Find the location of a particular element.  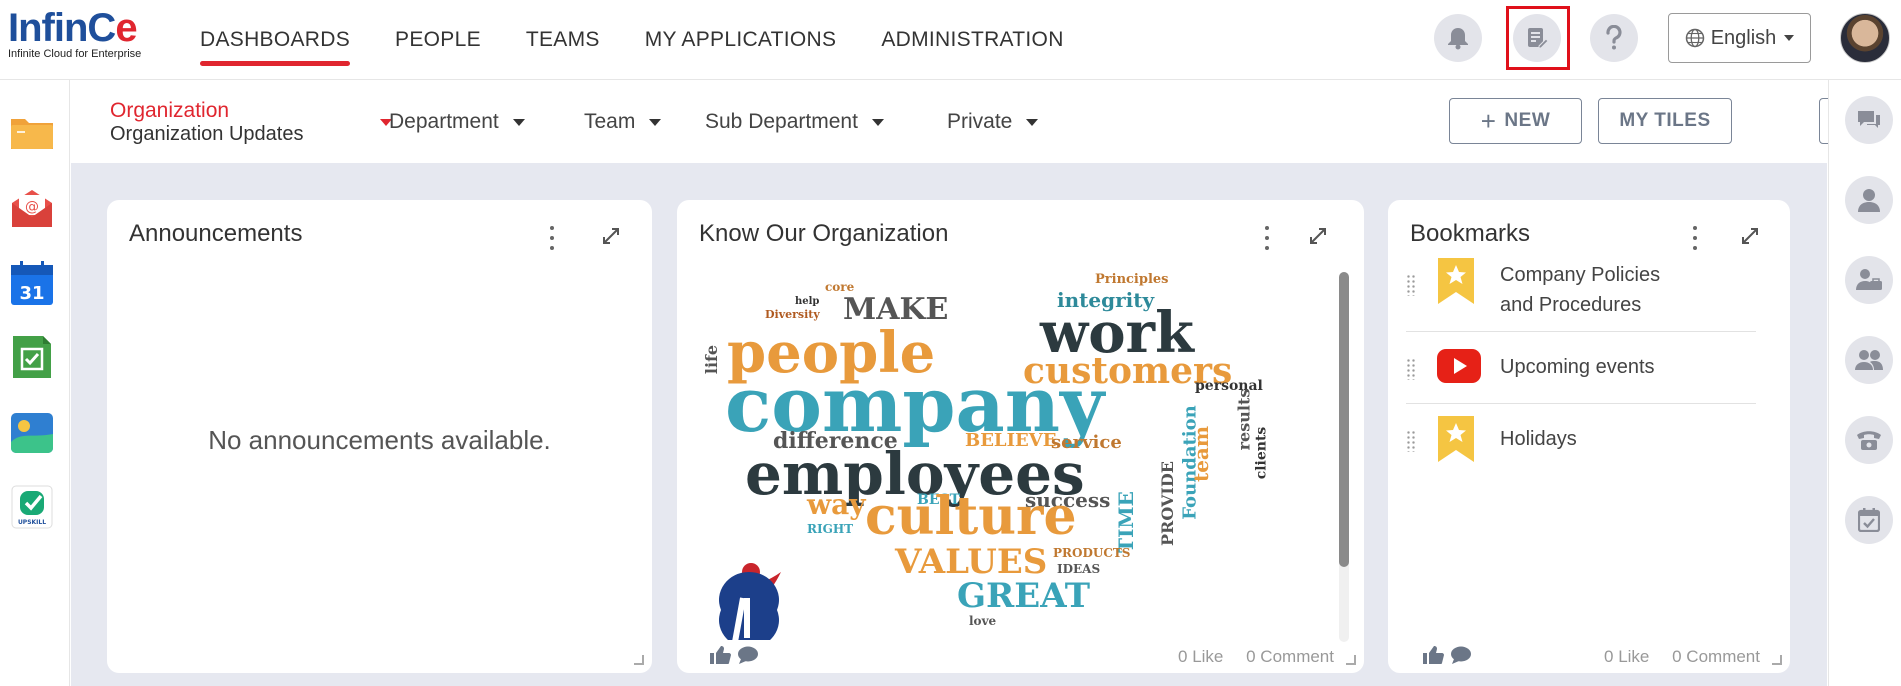

private-dropdown: Private is located at coordinates (993, 122).